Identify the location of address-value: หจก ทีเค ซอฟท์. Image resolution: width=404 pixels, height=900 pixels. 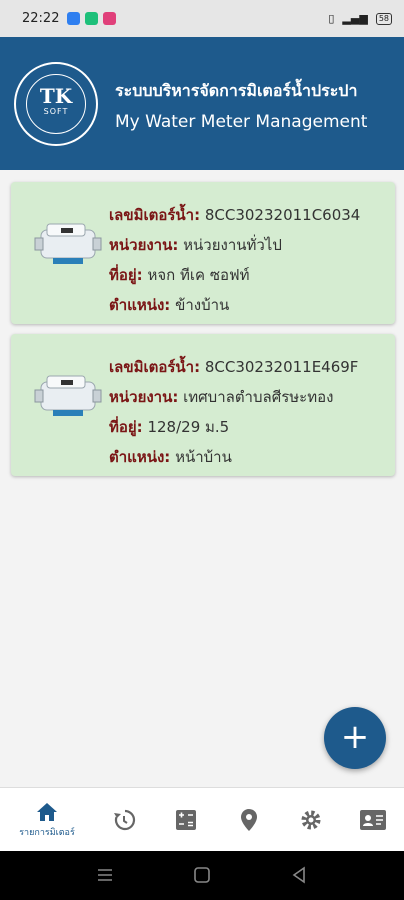
(198, 275).